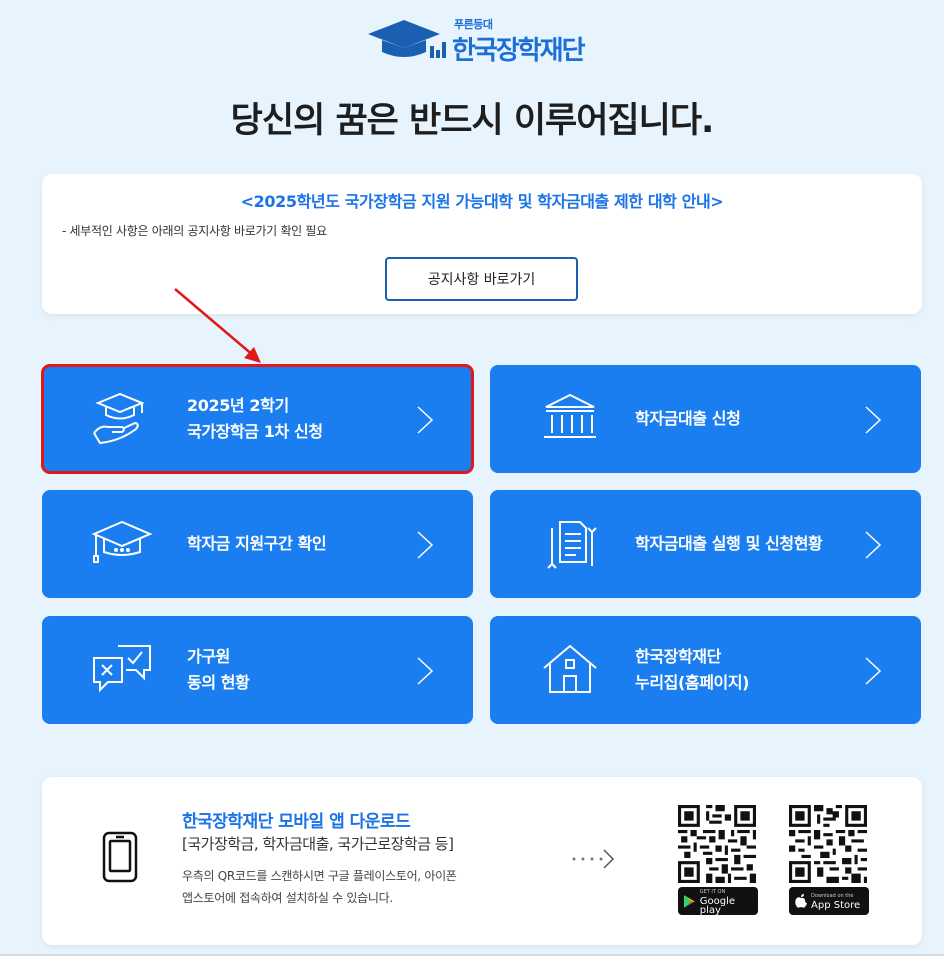 The image size is (944, 956). I want to click on menu-student-loan-apply: 학자금대출 신청, so click(705, 419).